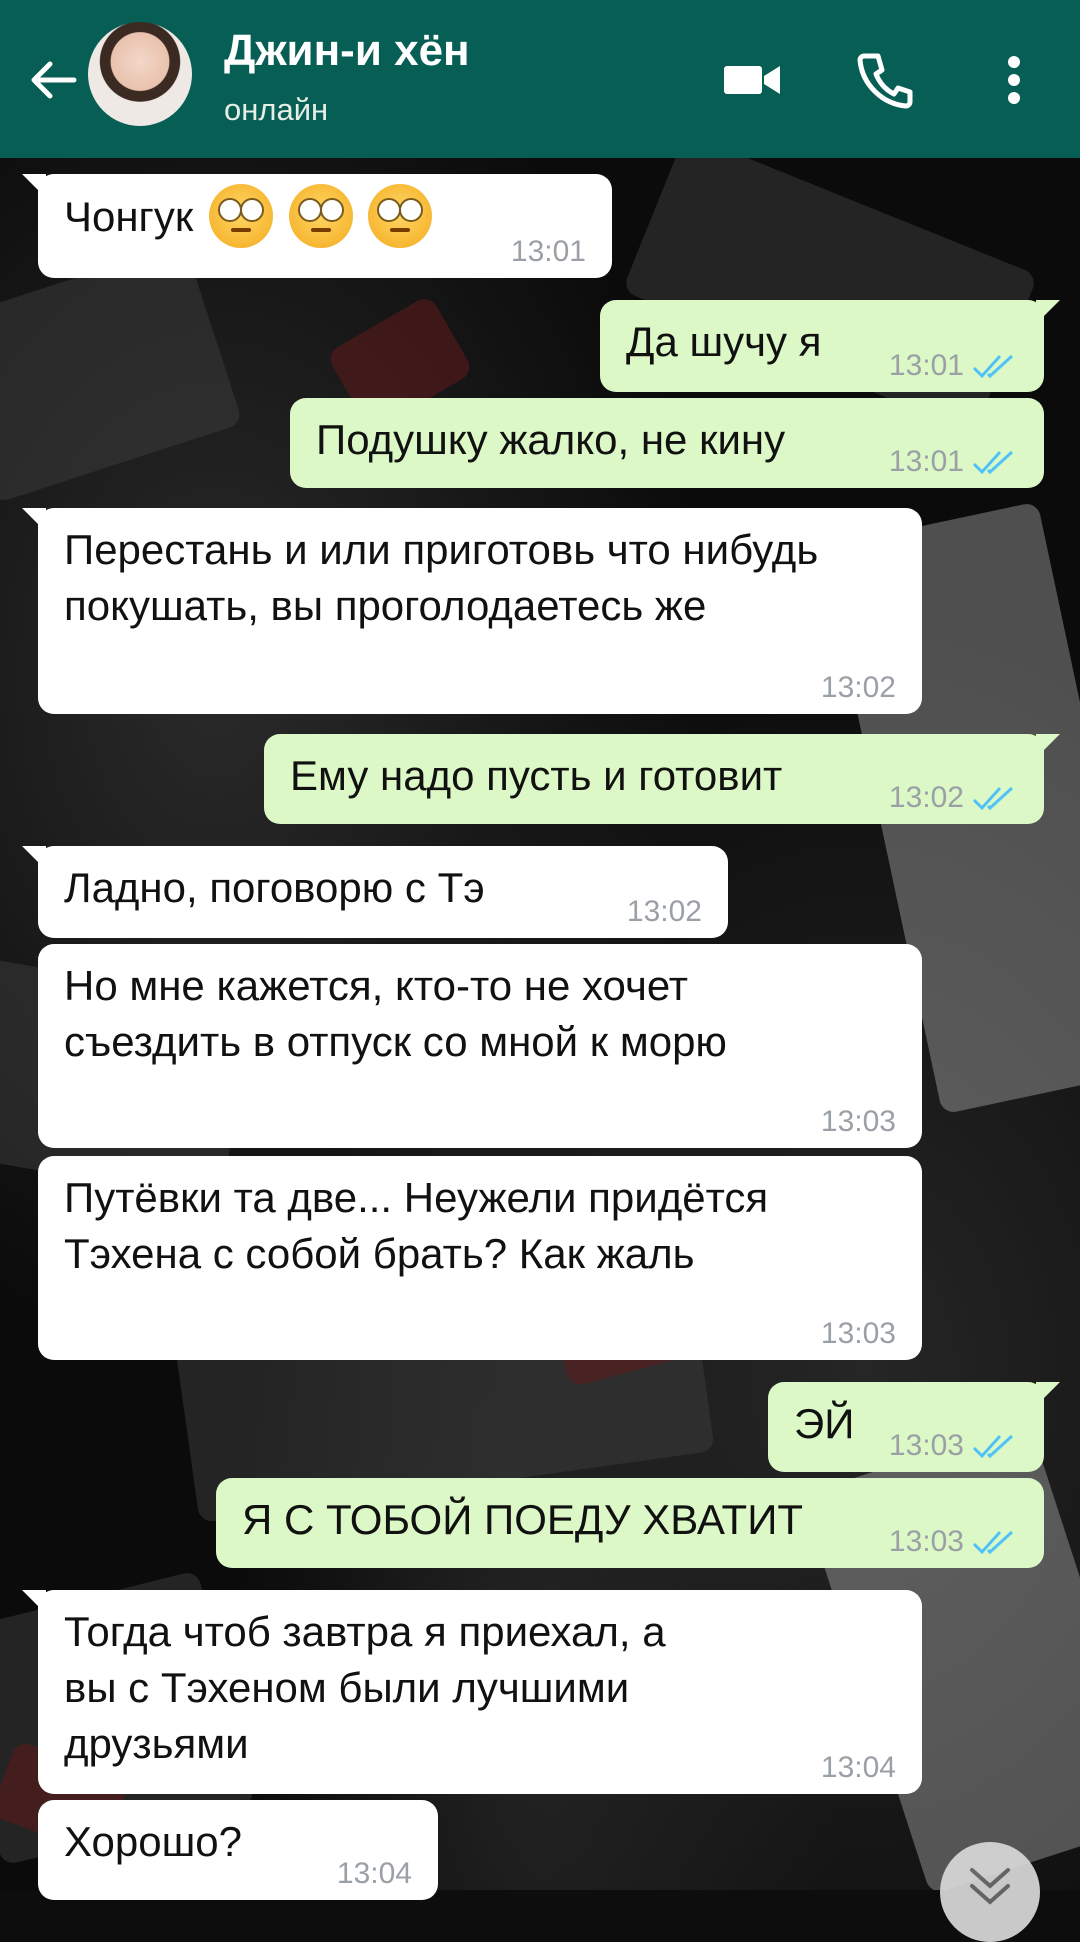  I want to click on message-text: Я С ТОБОЙ ПОЕДУ ХВАТИТ, so click(523, 1519).